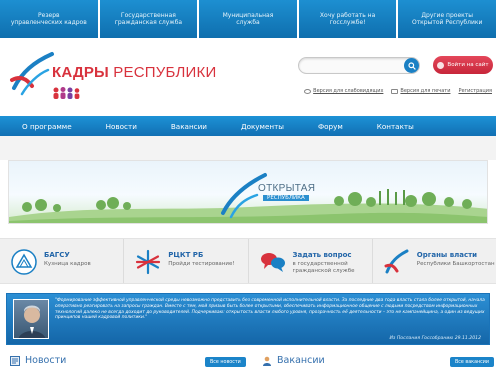 This screenshot has width=496, height=370. Describe the element at coordinates (57, 255) in the screenshot. I see `quick-link-title: БАГСУ` at that location.